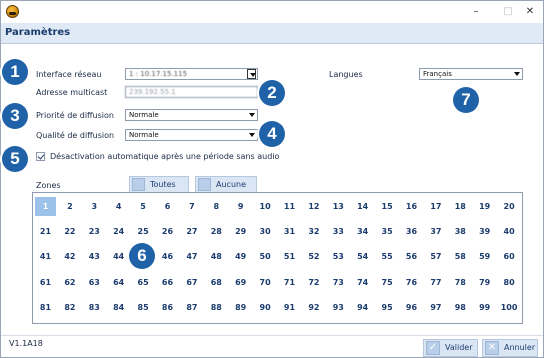 This screenshot has height=358, width=544. I want to click on zone-cell: 15, so click(387, 206).